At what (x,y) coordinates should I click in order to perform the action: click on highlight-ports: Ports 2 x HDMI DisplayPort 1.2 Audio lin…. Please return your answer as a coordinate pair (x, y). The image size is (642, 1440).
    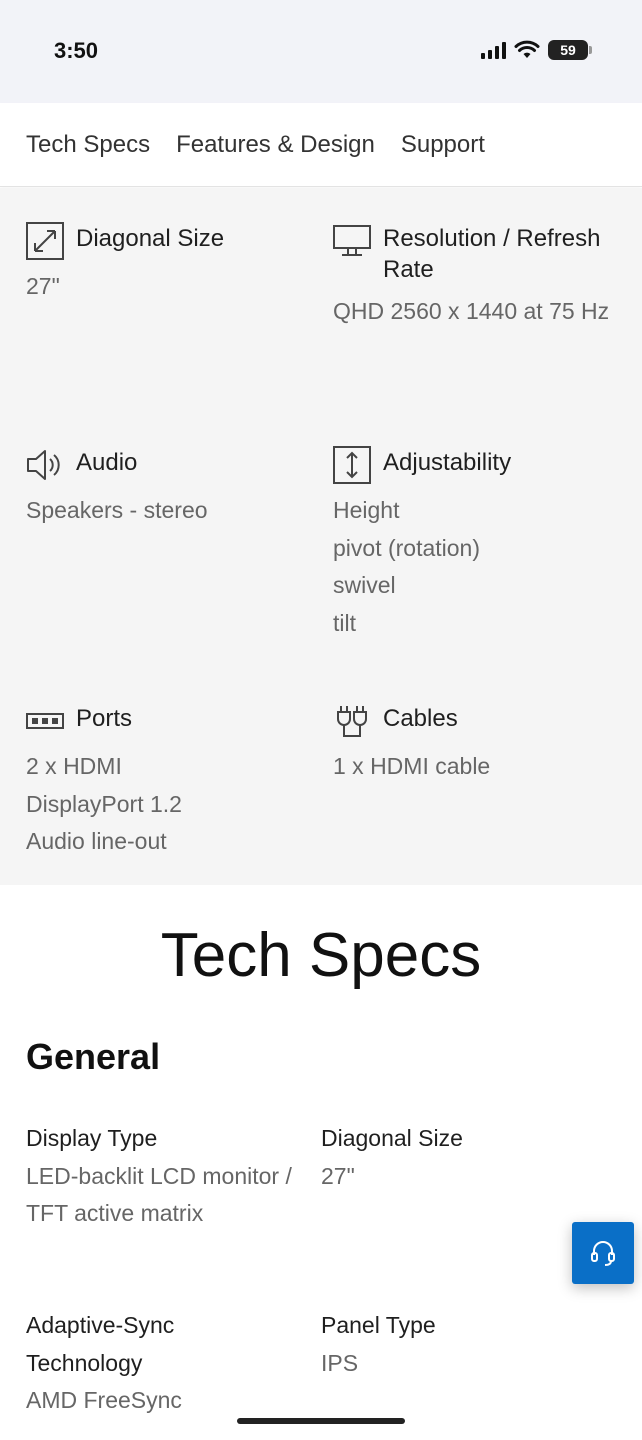
    Looking at the image, I should click on (171, 781).